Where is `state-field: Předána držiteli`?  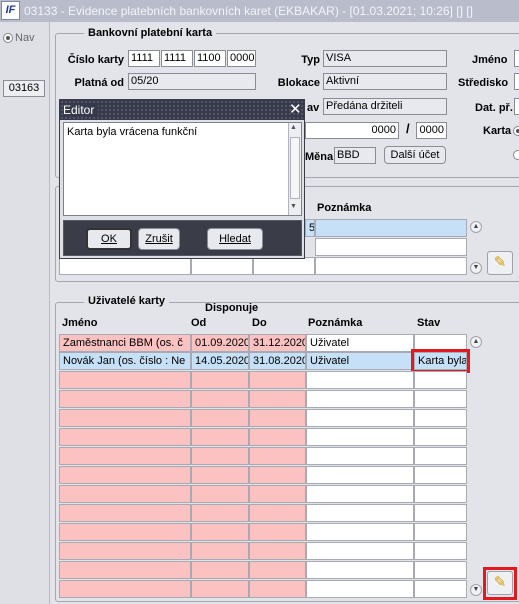
state-field: Předána držiteli is located at coordinates (385, 106).